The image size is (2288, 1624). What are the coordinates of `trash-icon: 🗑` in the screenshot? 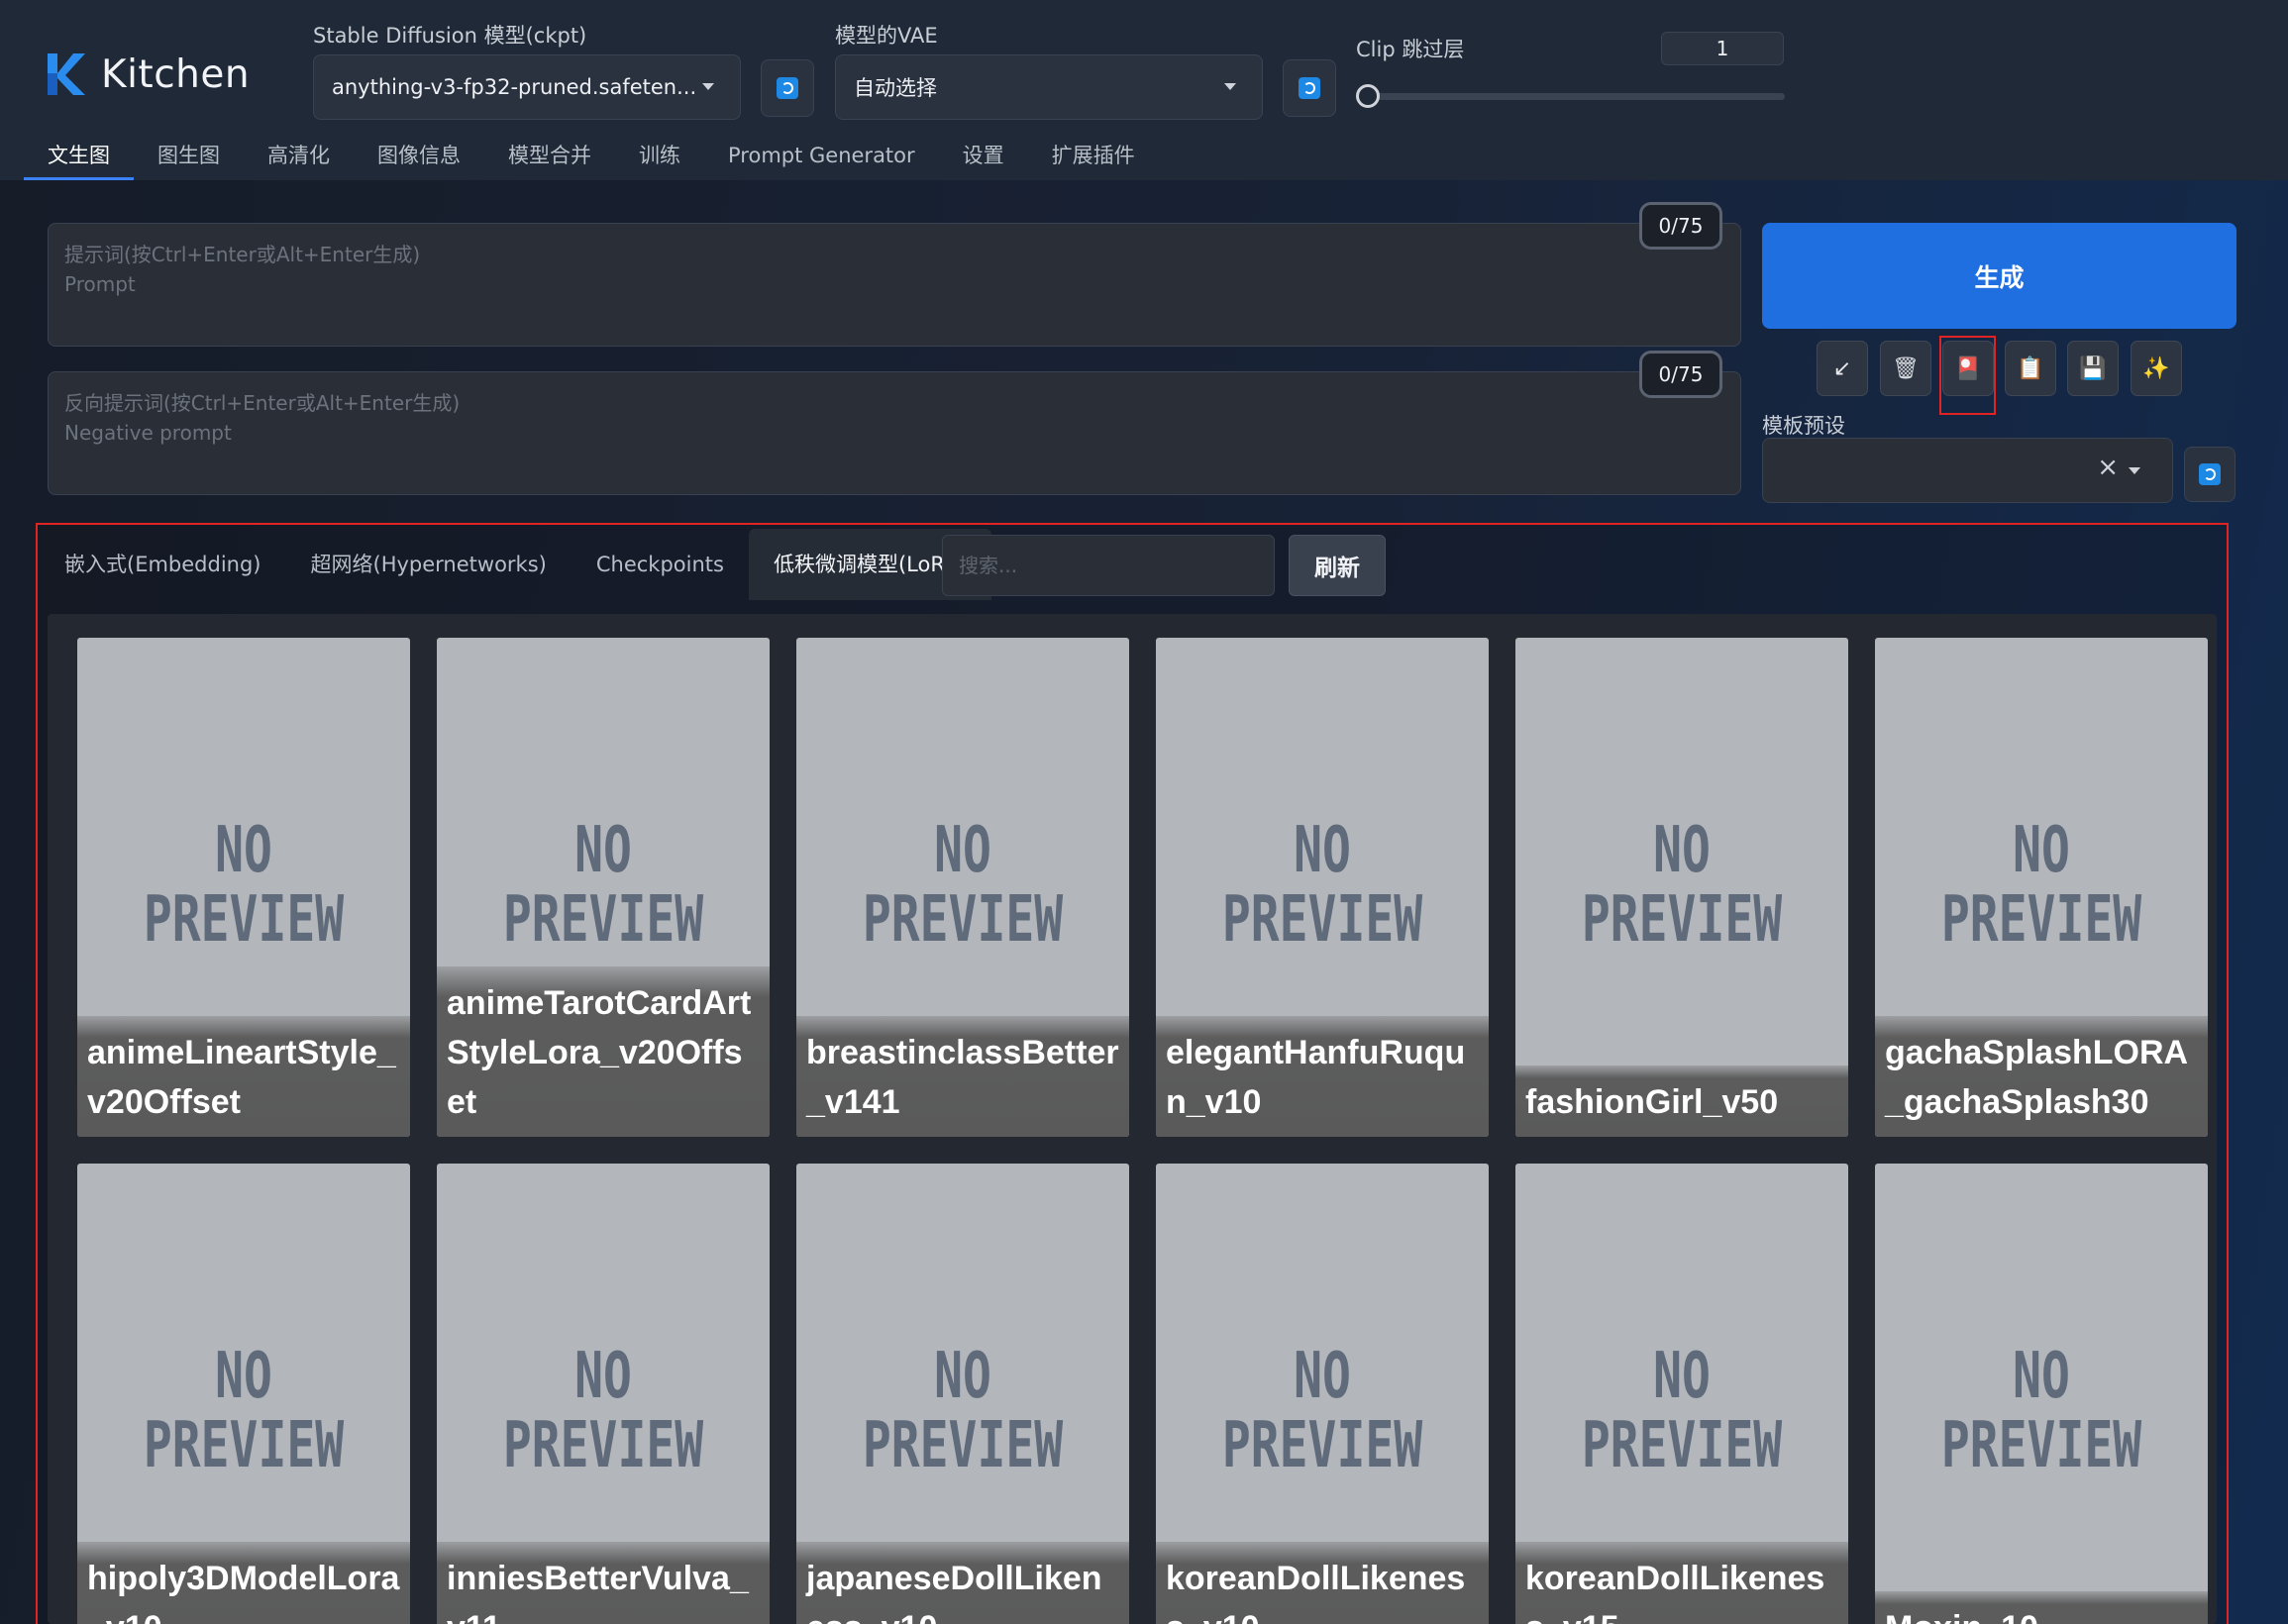 It's located at (1906, 368).